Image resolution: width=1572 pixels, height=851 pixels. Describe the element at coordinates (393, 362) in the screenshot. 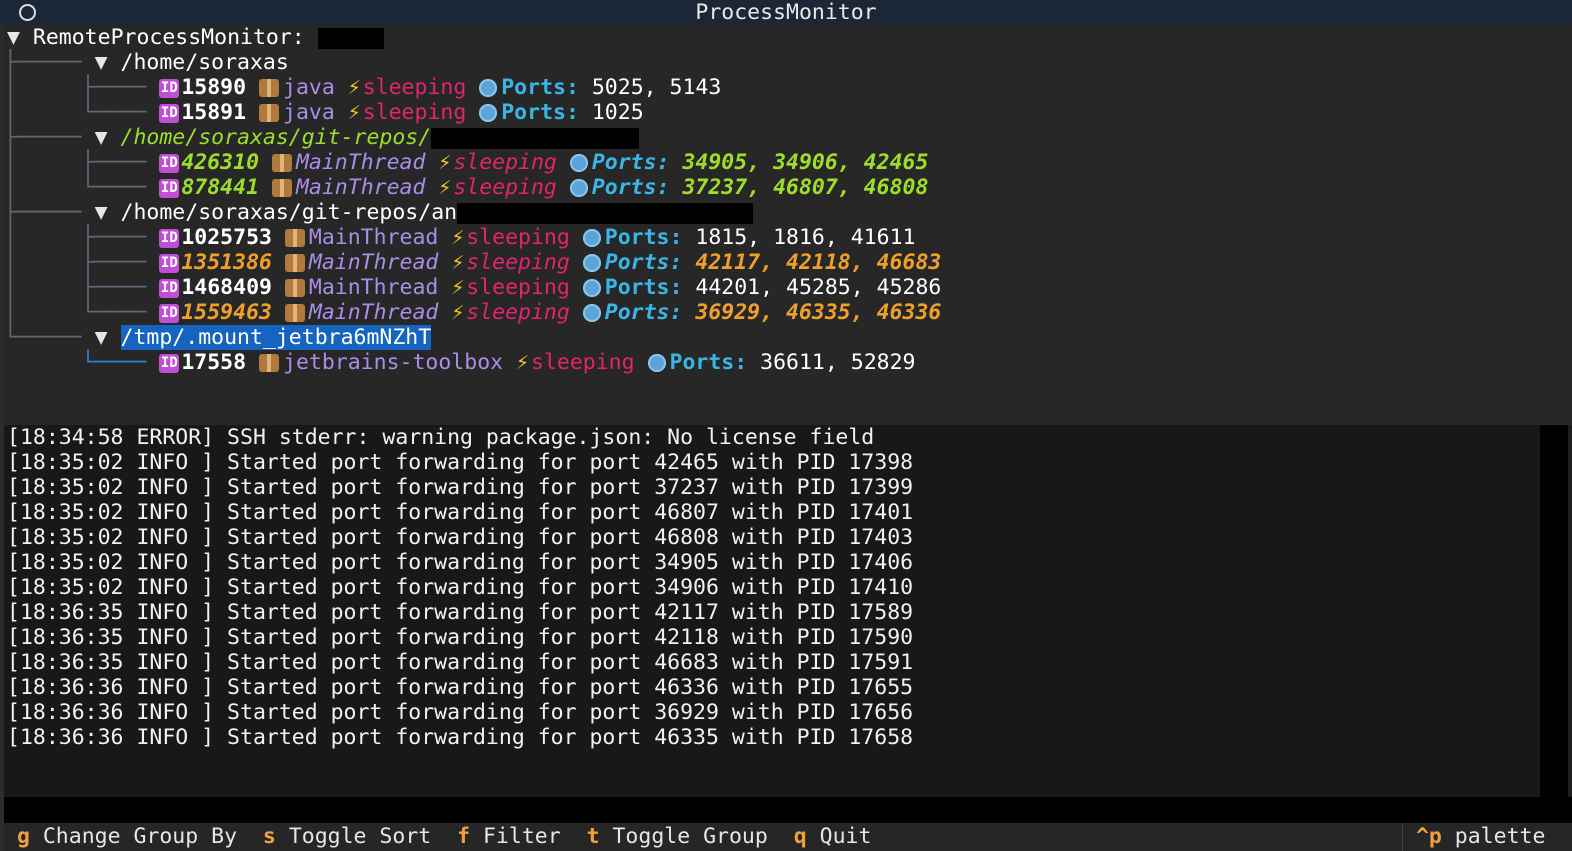

I see `process-name: jetbrains-toolbox` at that location.